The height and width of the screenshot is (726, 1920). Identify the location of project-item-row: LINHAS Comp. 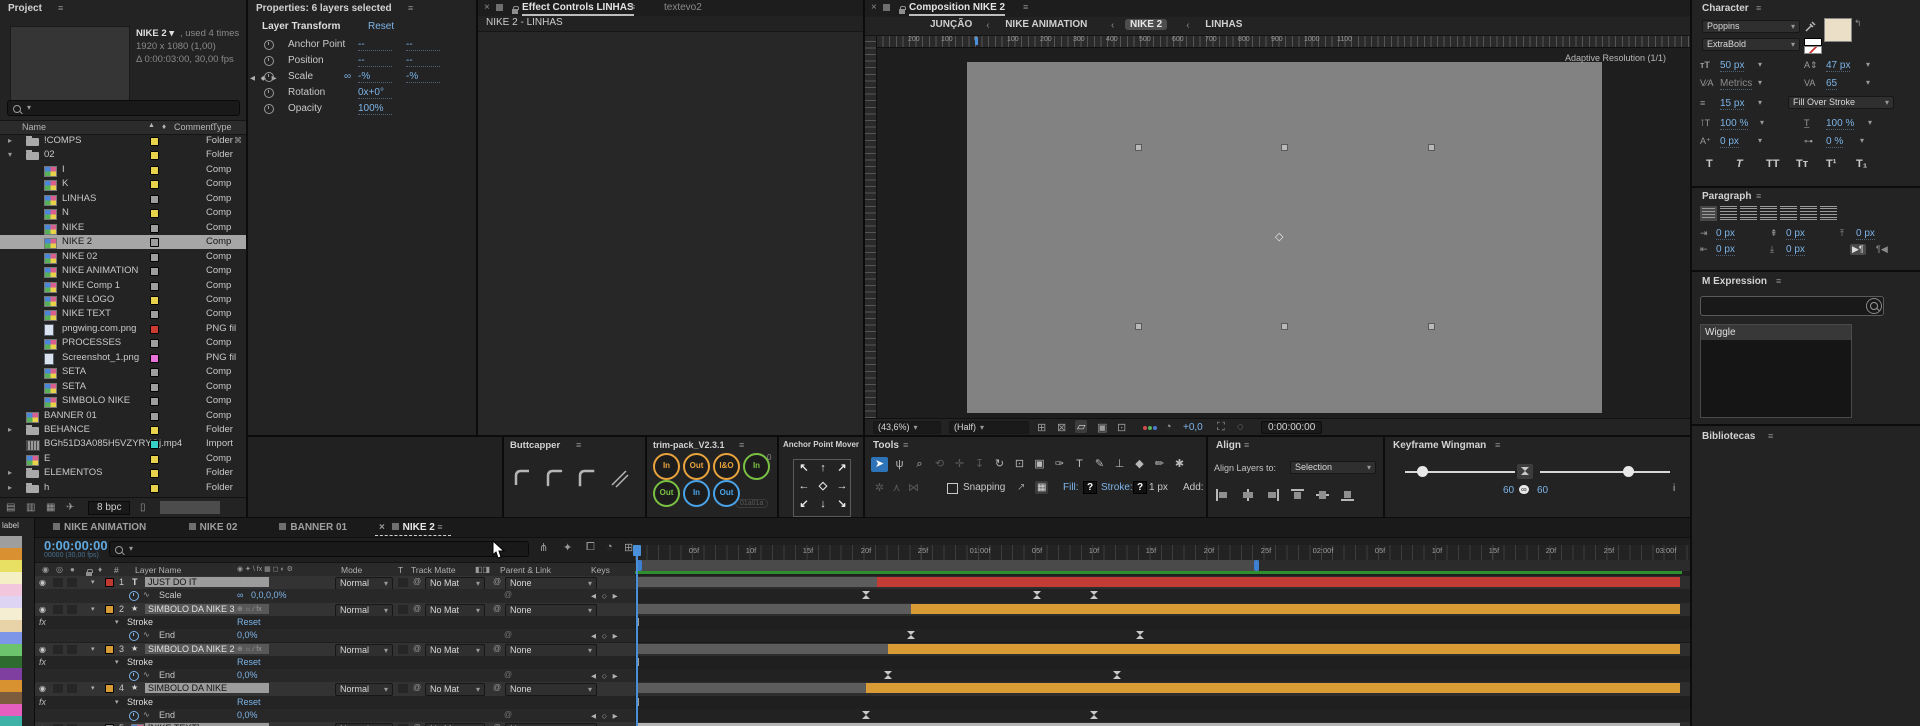
(123, 199).